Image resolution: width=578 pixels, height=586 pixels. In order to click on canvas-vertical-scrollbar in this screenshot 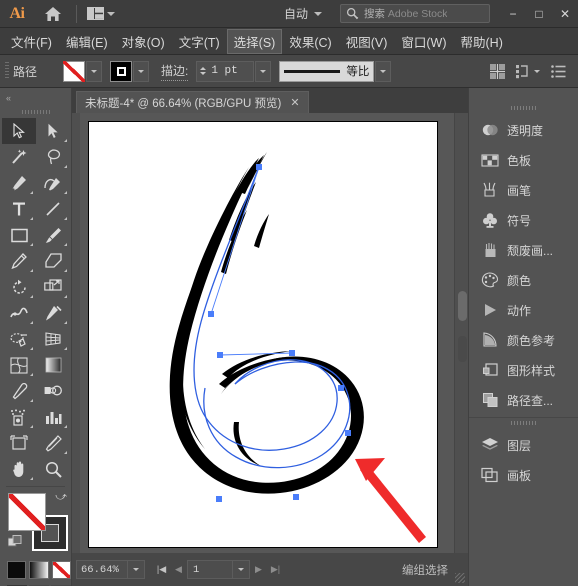, I will do `click(461, 333)`.